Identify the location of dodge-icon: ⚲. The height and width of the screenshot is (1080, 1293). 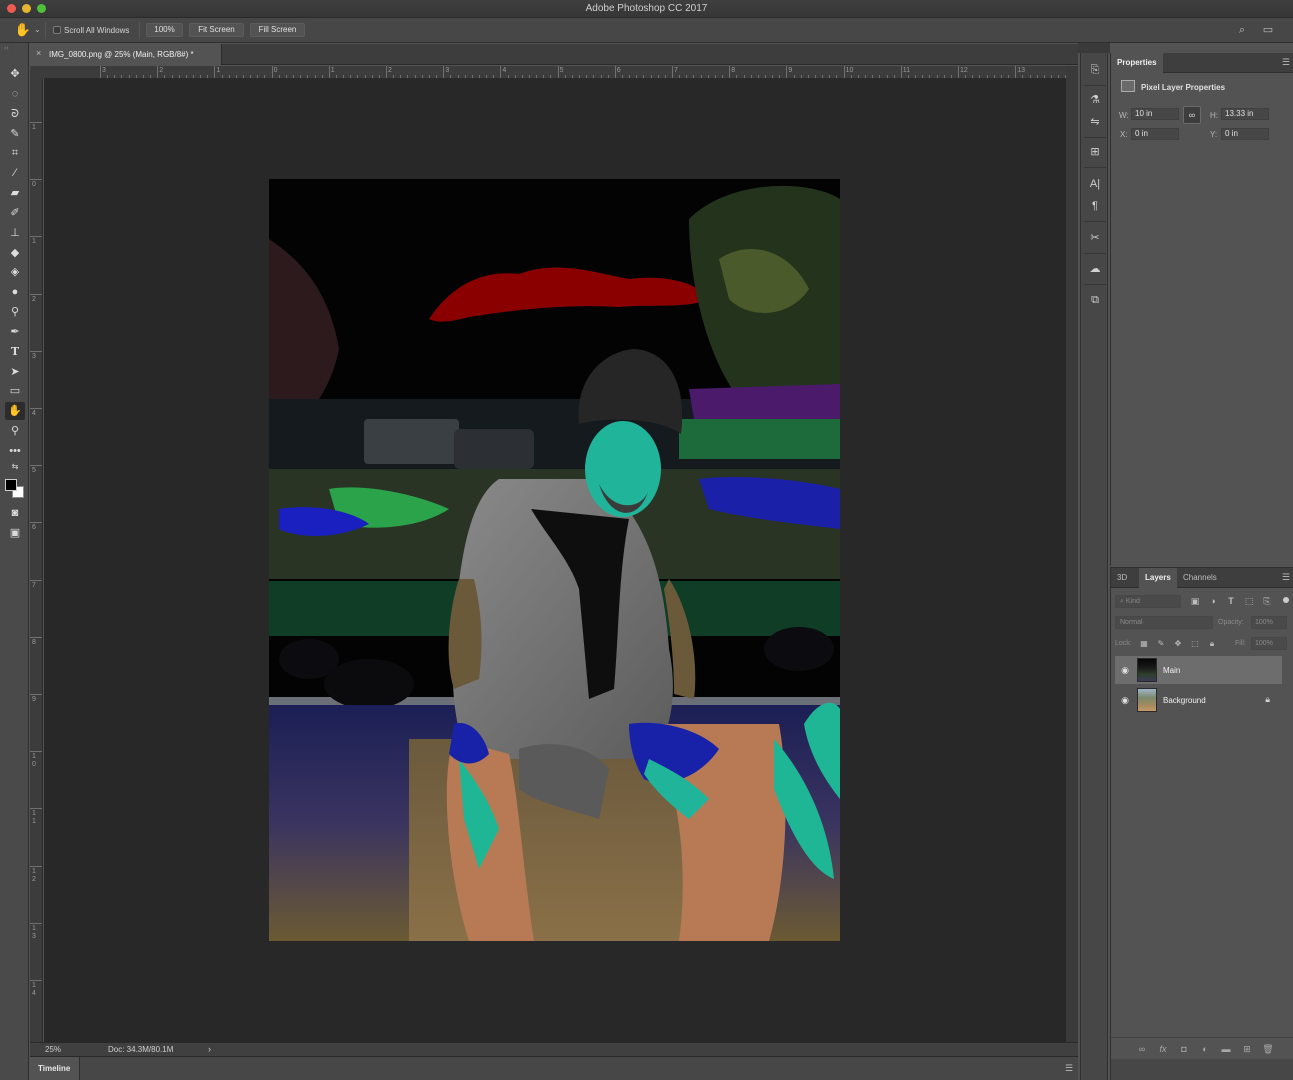
(15, 312).